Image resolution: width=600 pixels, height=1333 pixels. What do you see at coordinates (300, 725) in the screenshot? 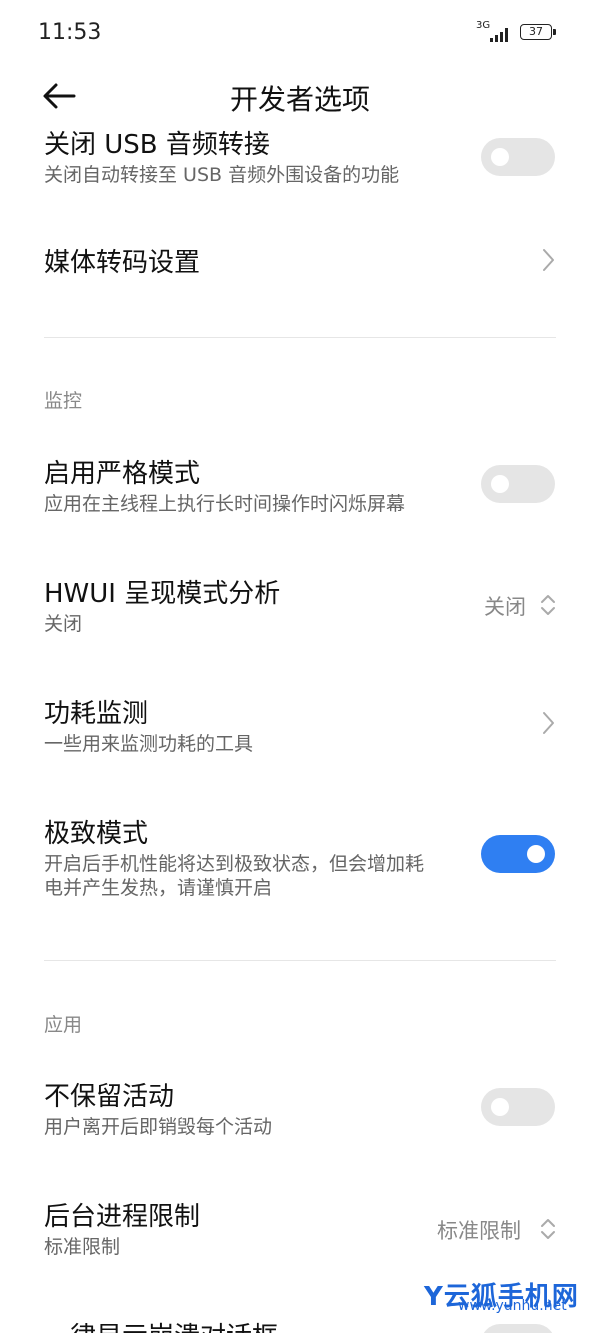
I see `setting-power-monitor: 功耗监测 一些用来监测功耗的工具` at bounding box center [300, 725].